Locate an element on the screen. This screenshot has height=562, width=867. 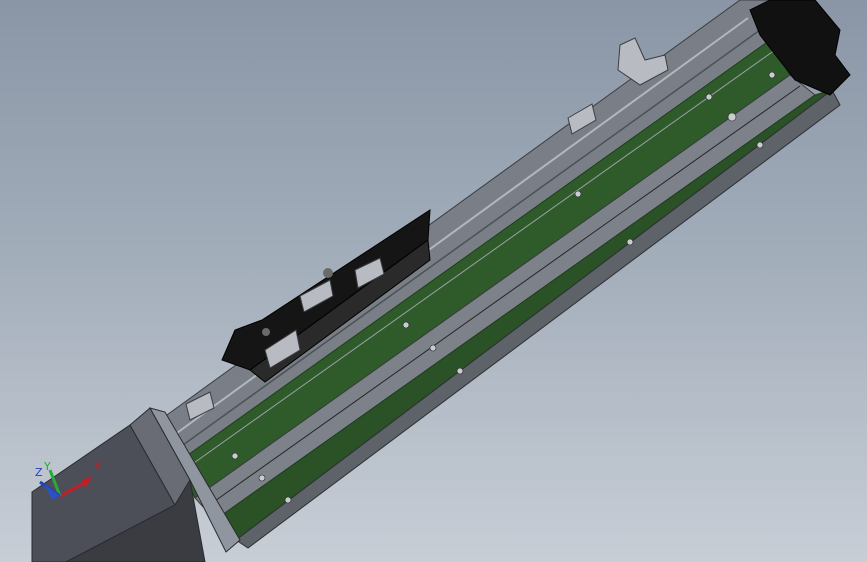
triad-label-y: Y is located at coordinates (47, 466).